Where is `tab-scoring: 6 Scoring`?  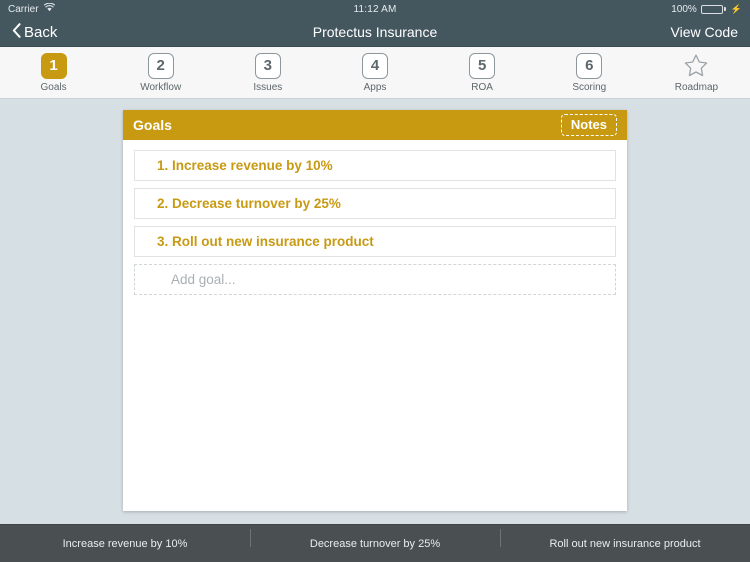
tab-scoring: 6 Scoring is located at coordinates (589, 72).